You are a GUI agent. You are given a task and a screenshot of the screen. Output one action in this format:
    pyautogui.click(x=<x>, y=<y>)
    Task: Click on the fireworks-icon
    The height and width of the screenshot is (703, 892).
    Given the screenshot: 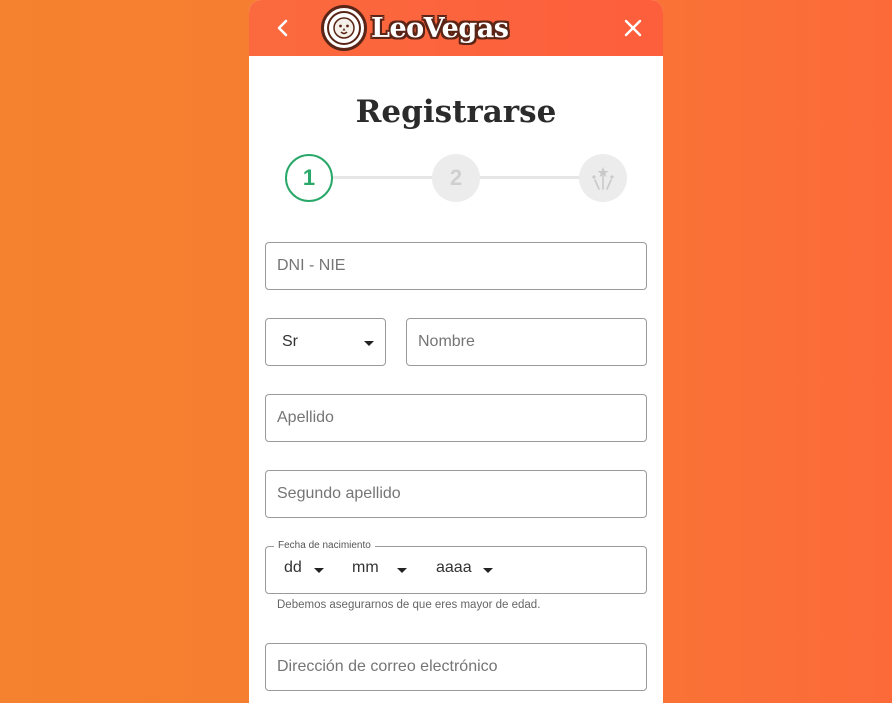 What is the action you would take?
    pyautogui.click(x=603, y=178)
    